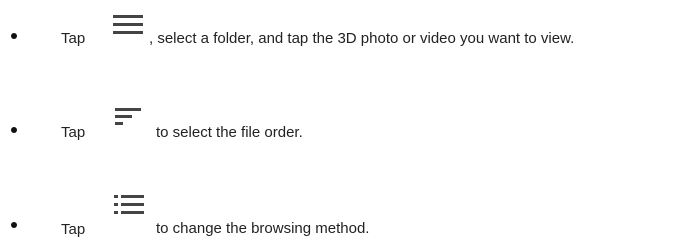  What do you see at coordinates (263, 228) in the screenshot?
I see `instruction-text: to change the browsing method.` at bounding box center [263, 228].